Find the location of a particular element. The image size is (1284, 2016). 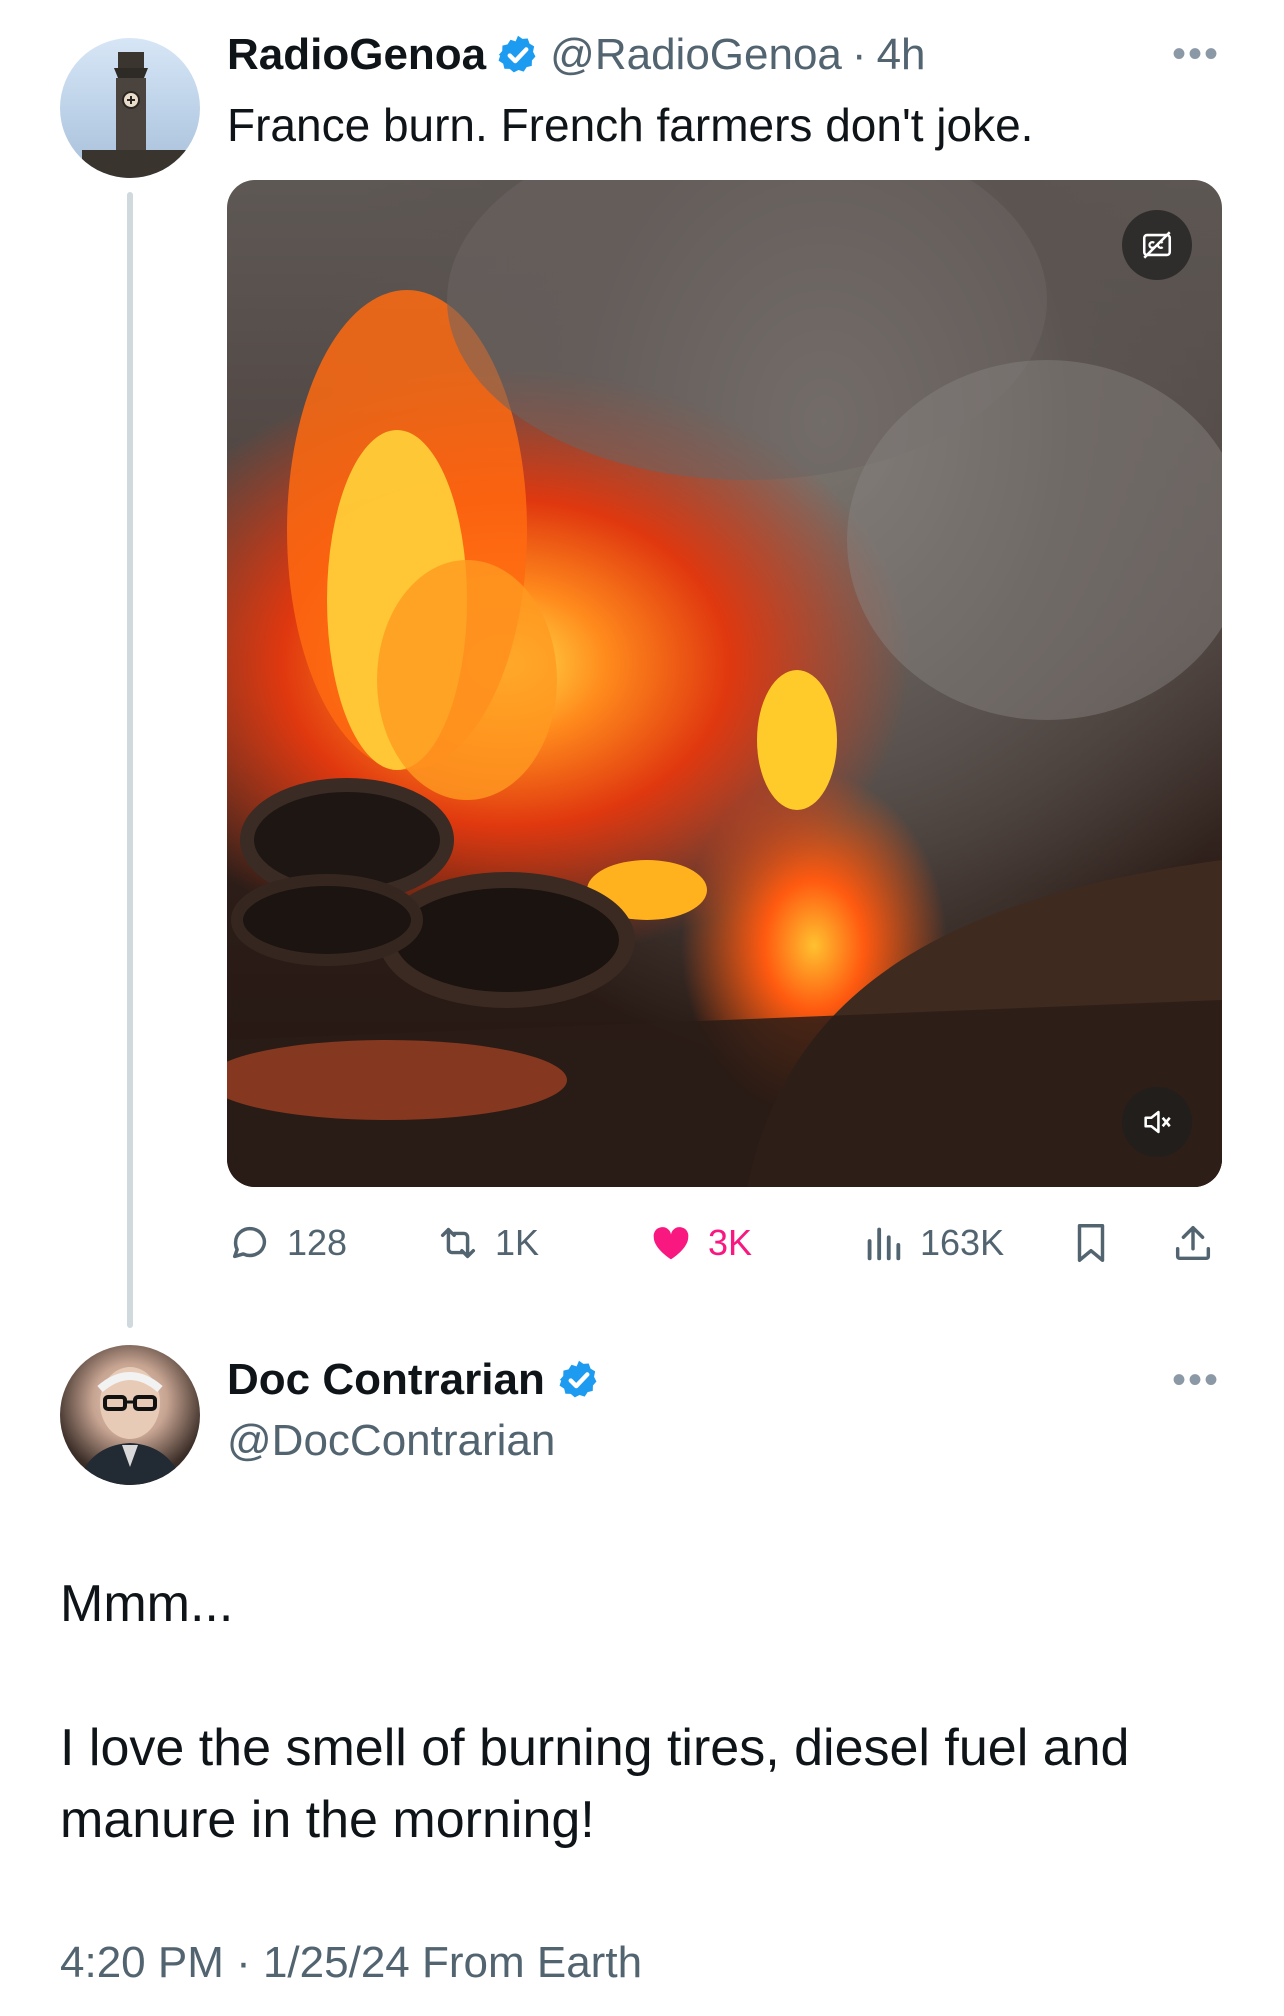

post-timestamp: 4:20 PM · 1/25/24 From Earth is located at coordinates (351, 1963).